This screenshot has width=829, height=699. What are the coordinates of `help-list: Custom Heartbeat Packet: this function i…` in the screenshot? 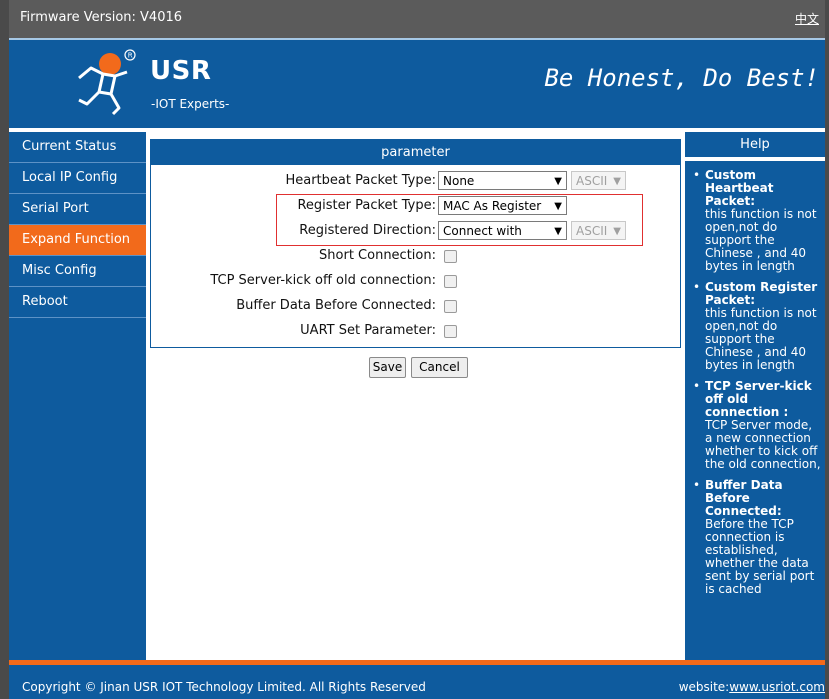 It's located at (755, 378).